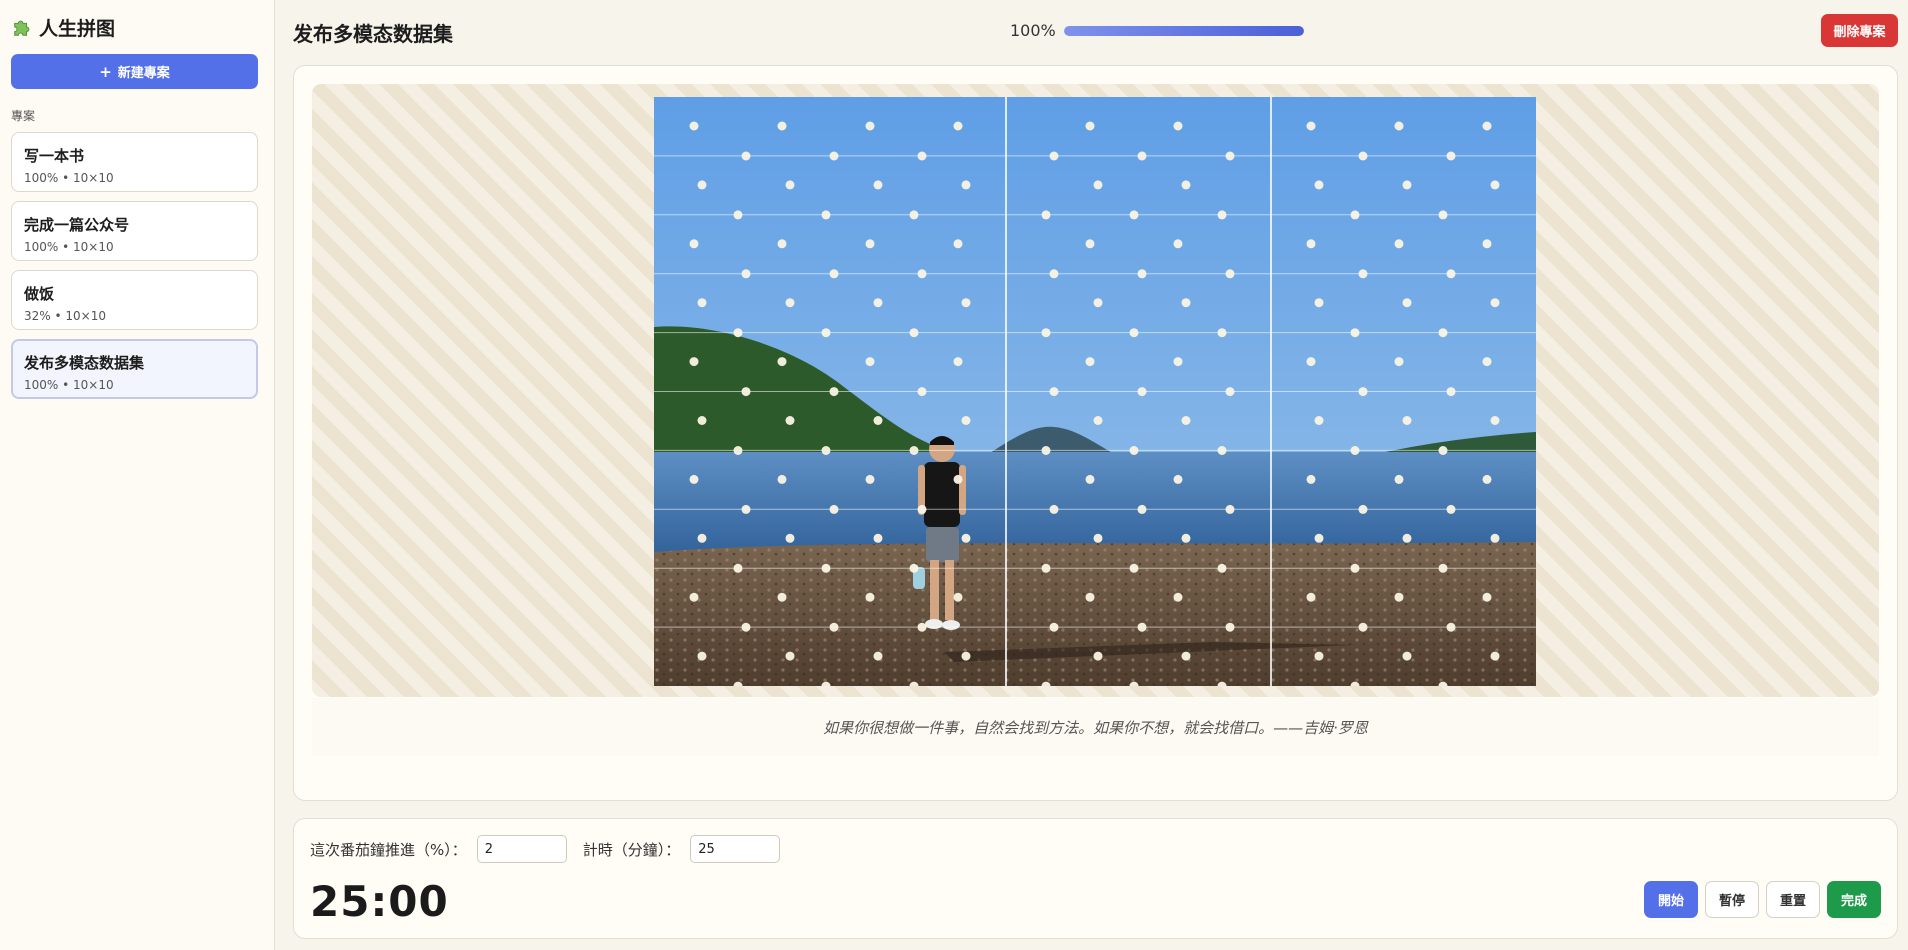 This screenshot has width=1908, height=950. I want to click on motivational-quote: 如果你很想做一件事，自然会找到方法。如果你不想，就会找借口。——吉姆·罗恩, so click(1095, 727).